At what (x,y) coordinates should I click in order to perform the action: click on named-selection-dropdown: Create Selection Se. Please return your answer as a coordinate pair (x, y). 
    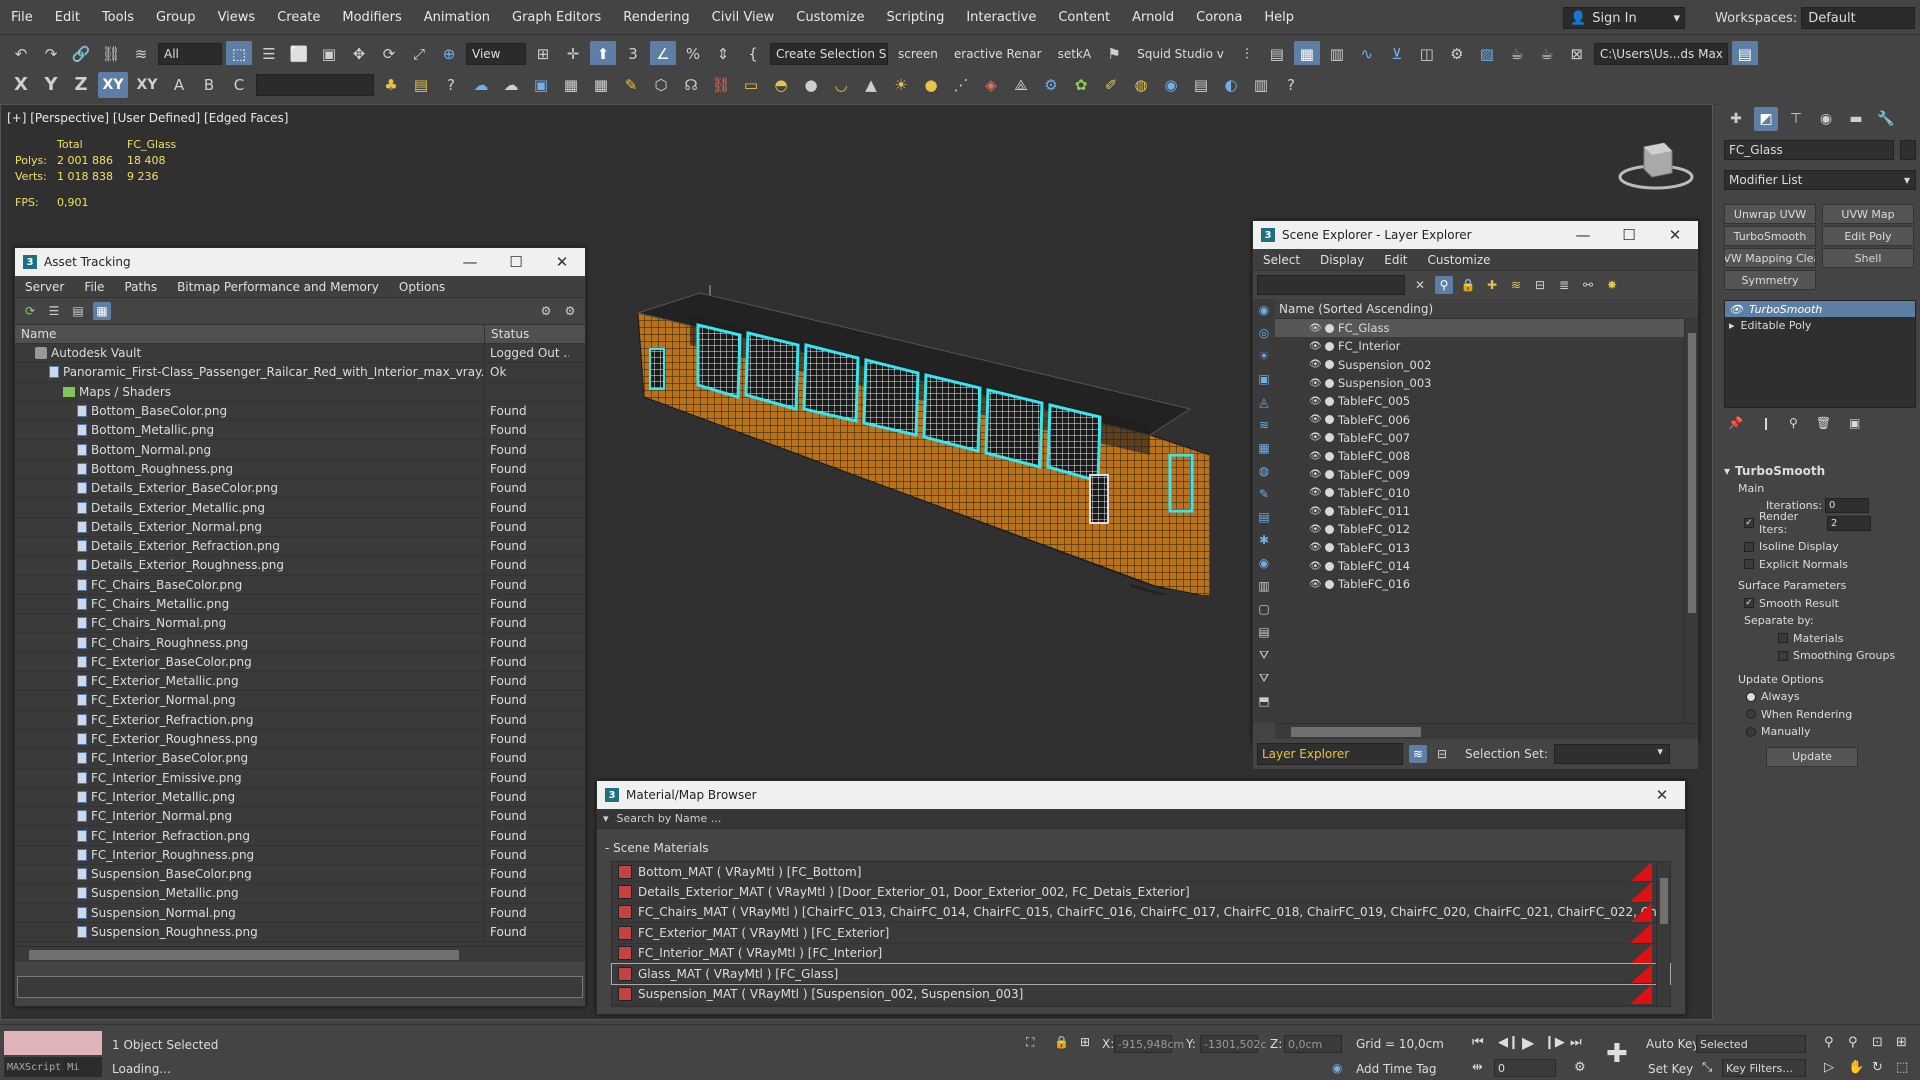
    Looking at the image, I should click on (829, 53).